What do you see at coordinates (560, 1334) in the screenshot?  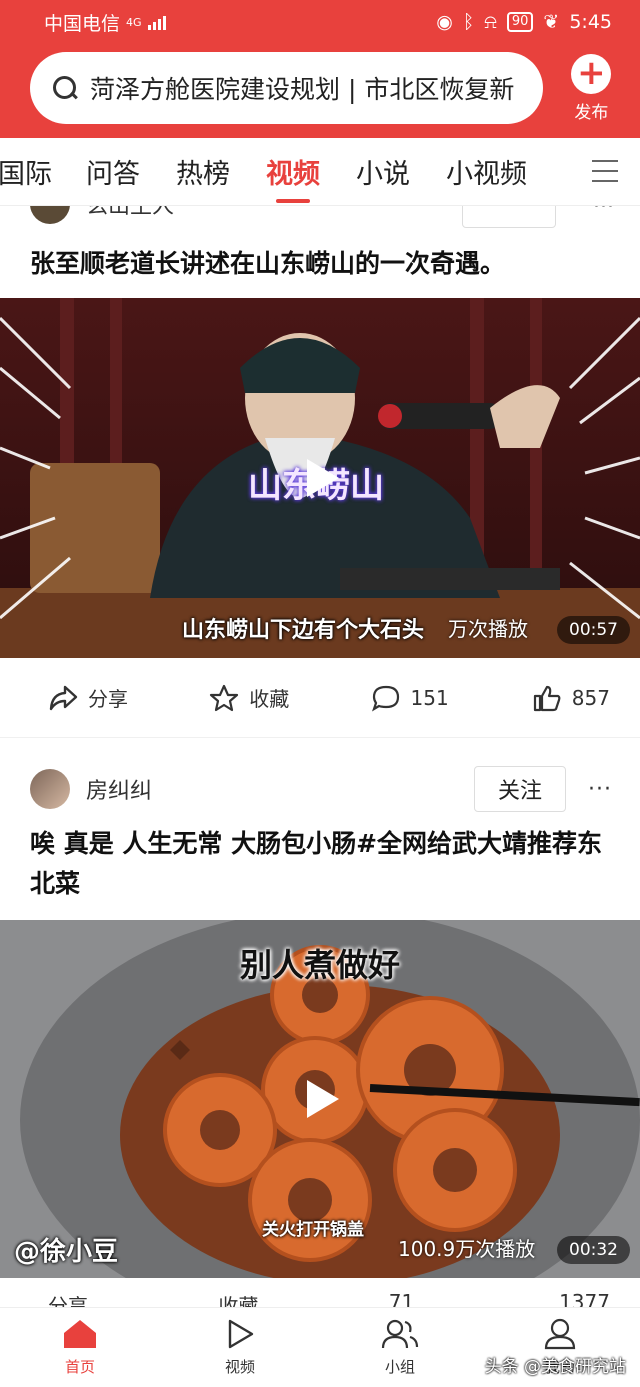 I see `person-icon` at bounding box center [560, 1334].